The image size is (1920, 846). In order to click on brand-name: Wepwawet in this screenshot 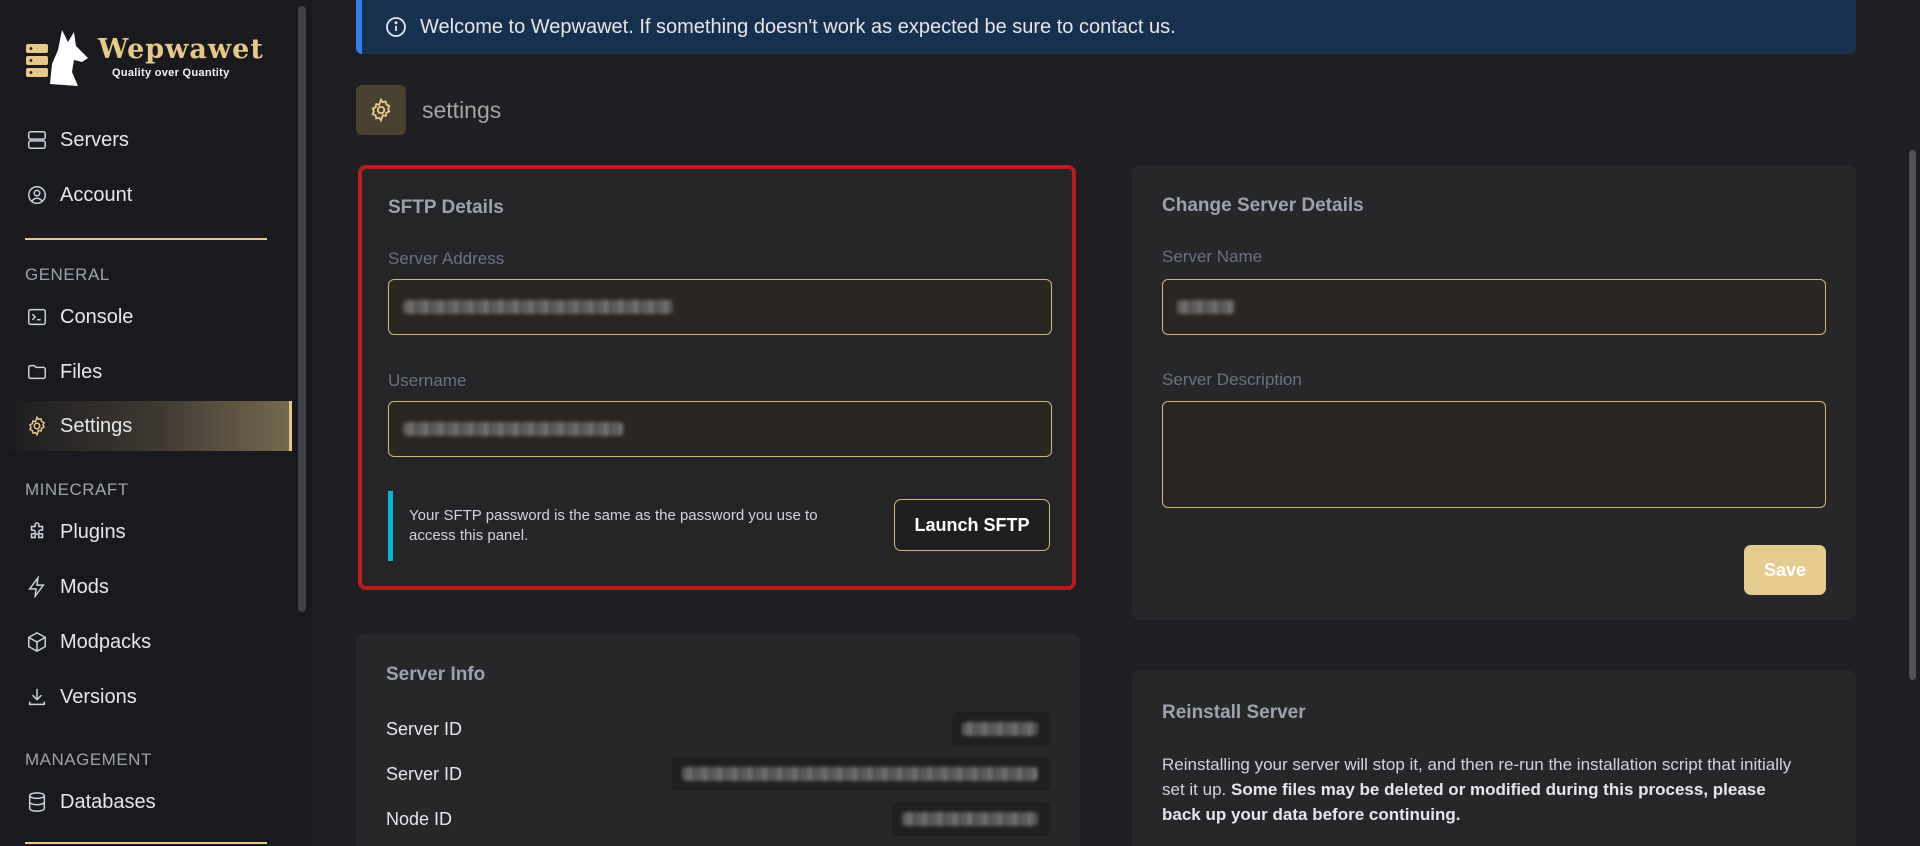, I will do `click(181, 49)`.